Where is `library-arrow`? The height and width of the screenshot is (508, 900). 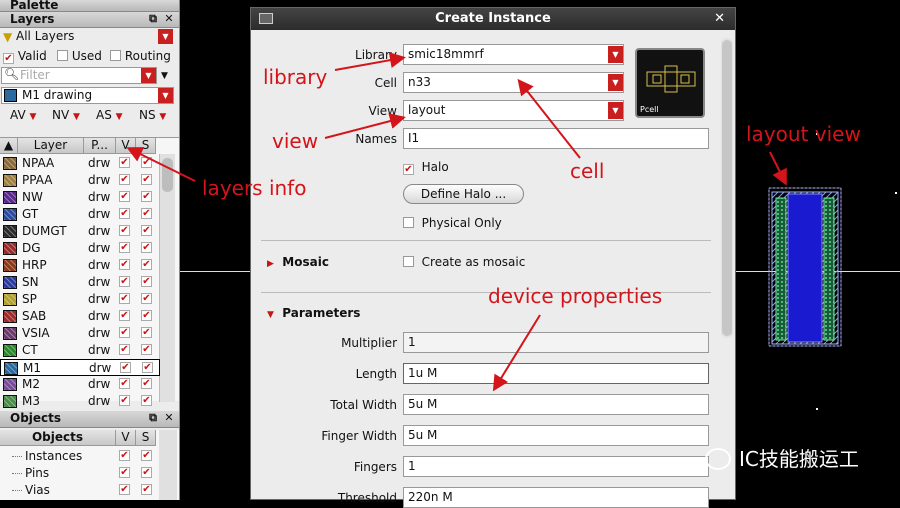 library-arrow is located at coordinates (370, 61).